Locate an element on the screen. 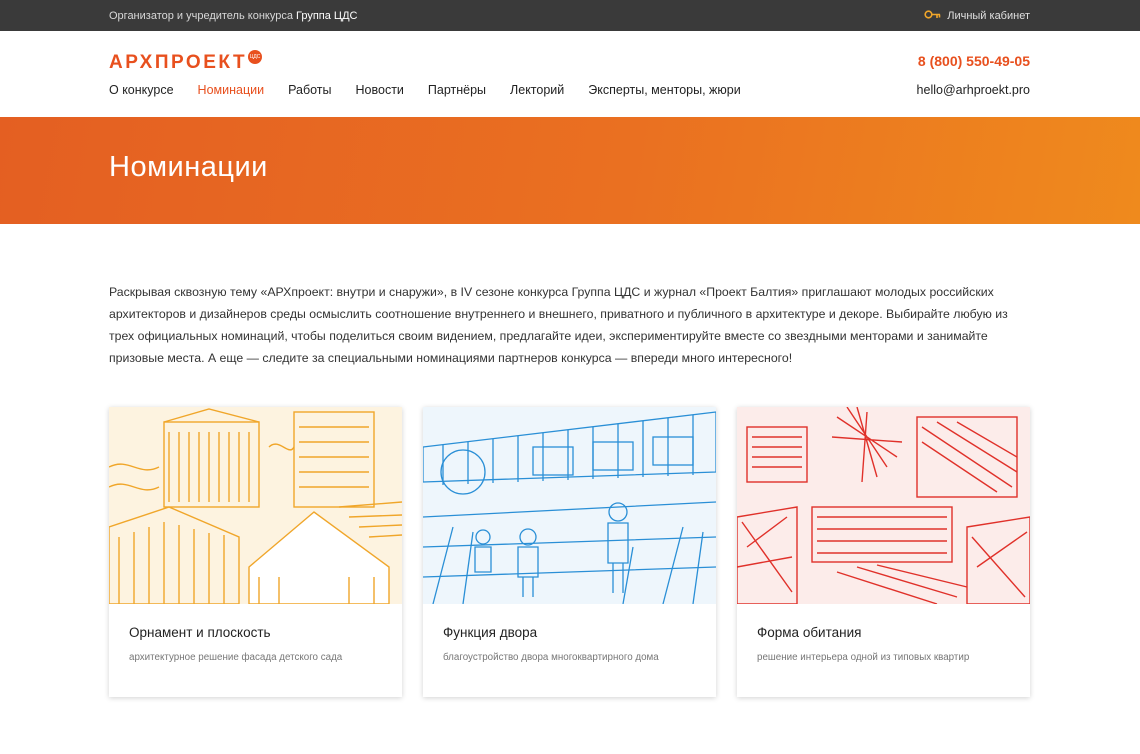  nomination-image-ornament is located at coordinates (255, 505).